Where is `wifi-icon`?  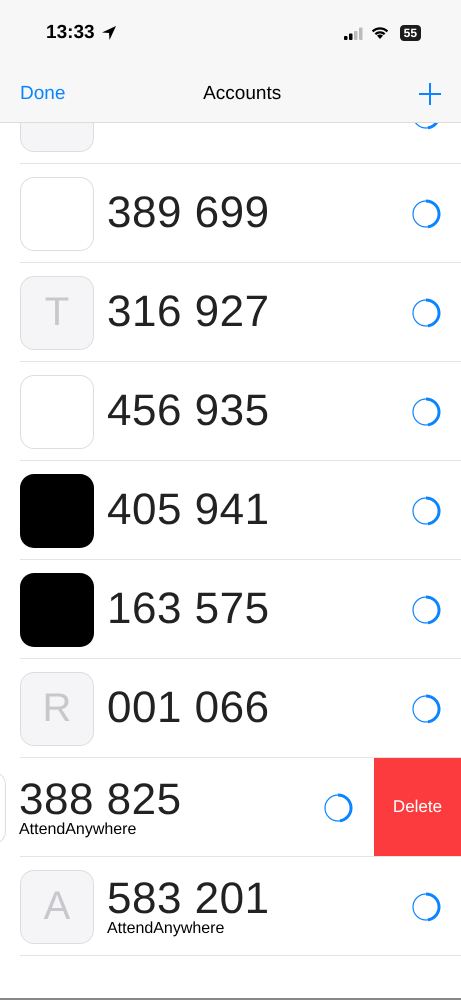 wifi-icon is located at coordinates (380, 33).